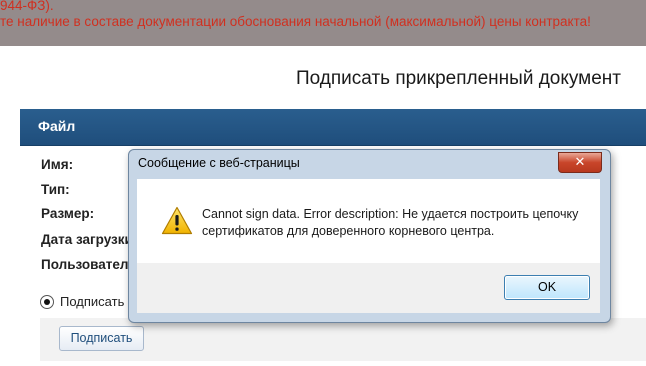 This screenshot has height=366, width=646. Describe the element at coordinates (333, 127) in the screenshot. I see `file-section-header: Файл` at that location.